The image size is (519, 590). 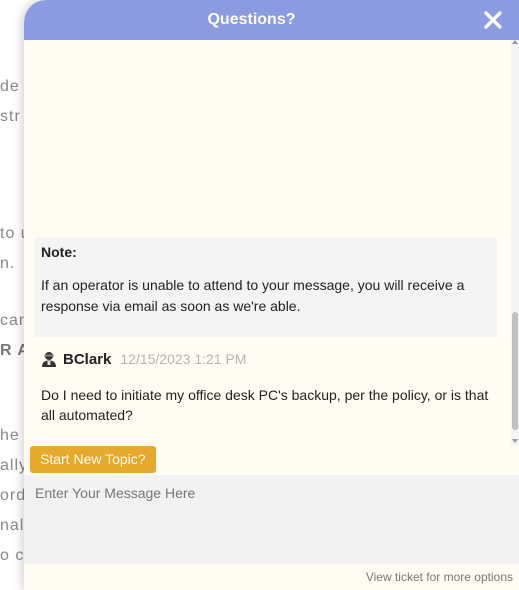 What do you see at coordinates (8, 263) in the screenshot?
I see `background-text-line: n.` at bounding box center [8, 263].